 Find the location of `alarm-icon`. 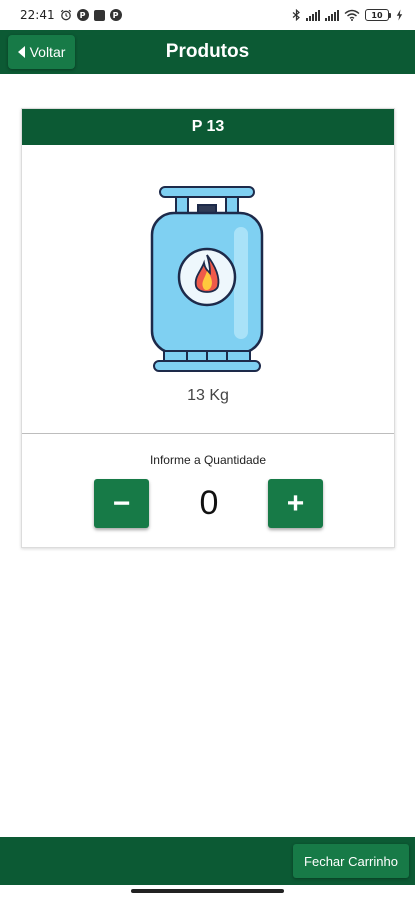

alarm-icon is located at coordinates (66, 15).